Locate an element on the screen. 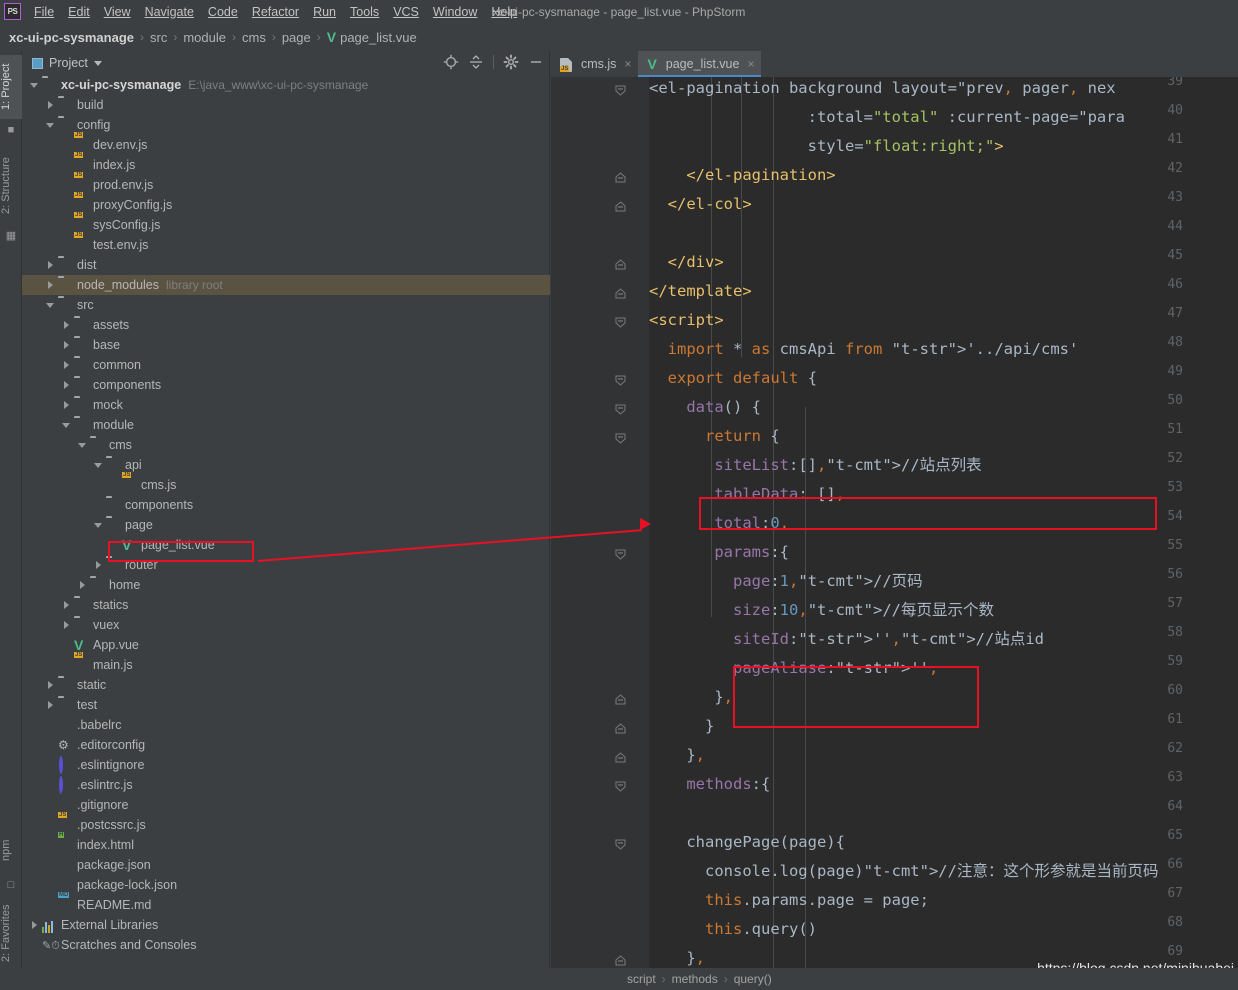 Image resolution: width=1238 pixels, height=990 pixels. code-line: params:{ is located at coordinates (719, 552).